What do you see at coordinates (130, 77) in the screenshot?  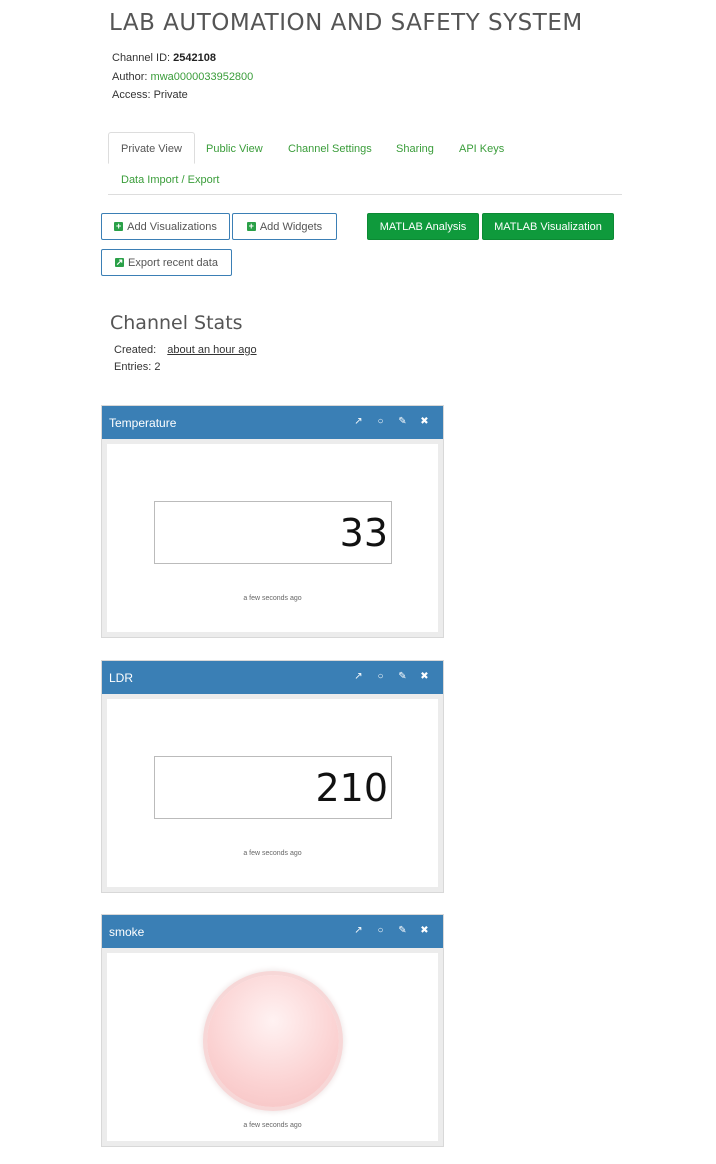 I see `author-label: Author:` at bounding box center [130, 77].